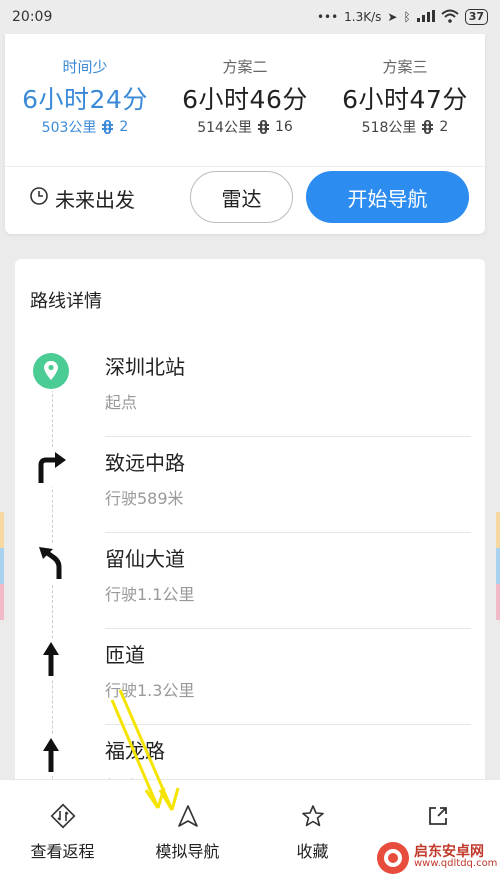 This screenshot has height=879, width=500. What do you see at coordinates (121, 402) in the screenshot?
I see `step-distance: 起点` at bounding box center [121, 402].